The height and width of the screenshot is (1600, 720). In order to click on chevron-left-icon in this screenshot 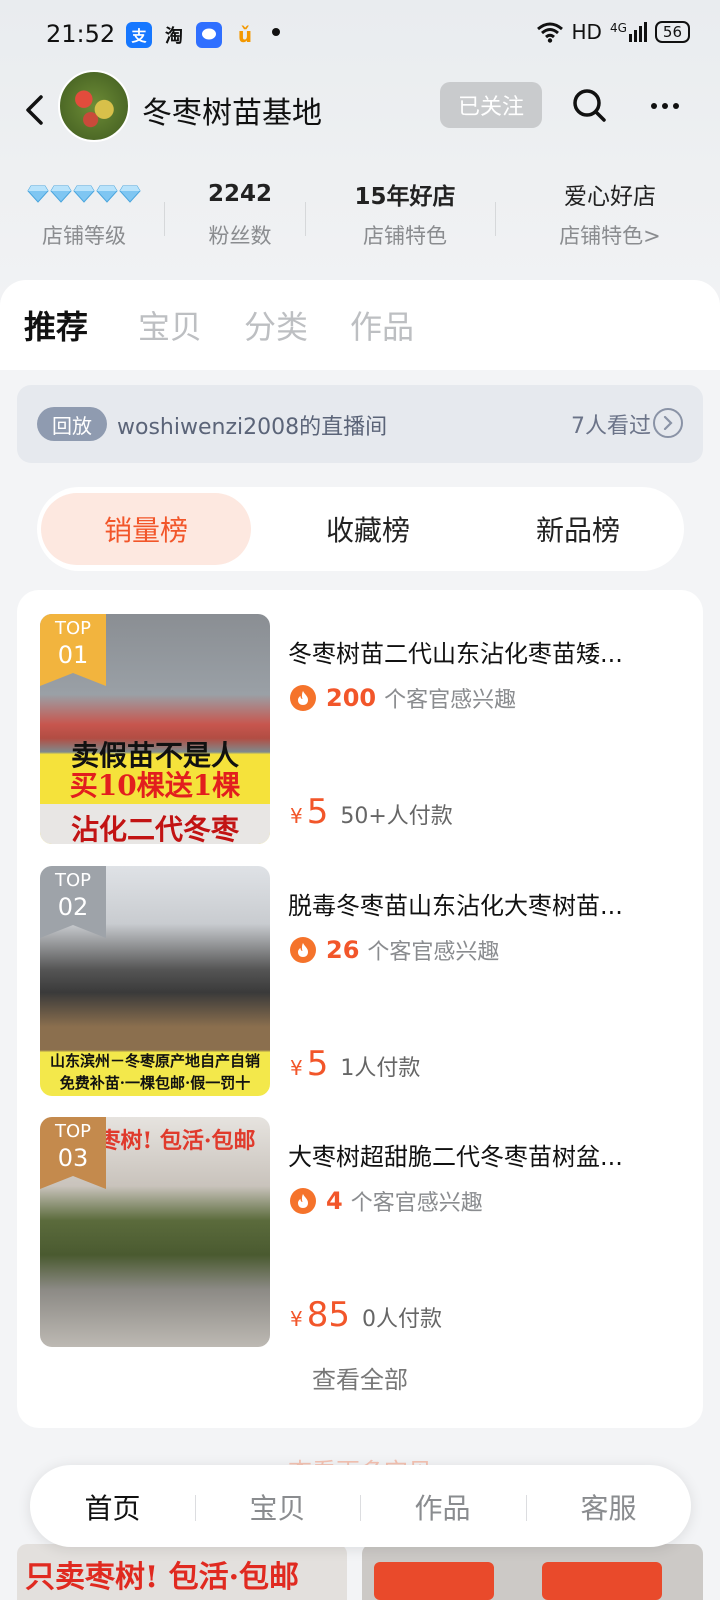, I will do `click(34, 110)`.